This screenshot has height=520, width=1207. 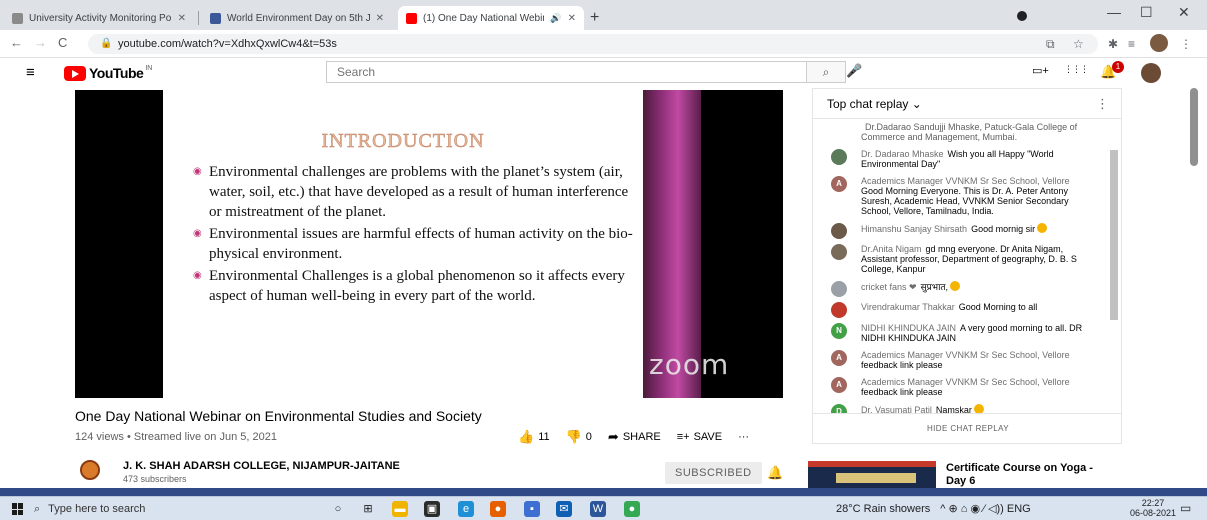 I want to click on search-box, so click(x=566, y=72).